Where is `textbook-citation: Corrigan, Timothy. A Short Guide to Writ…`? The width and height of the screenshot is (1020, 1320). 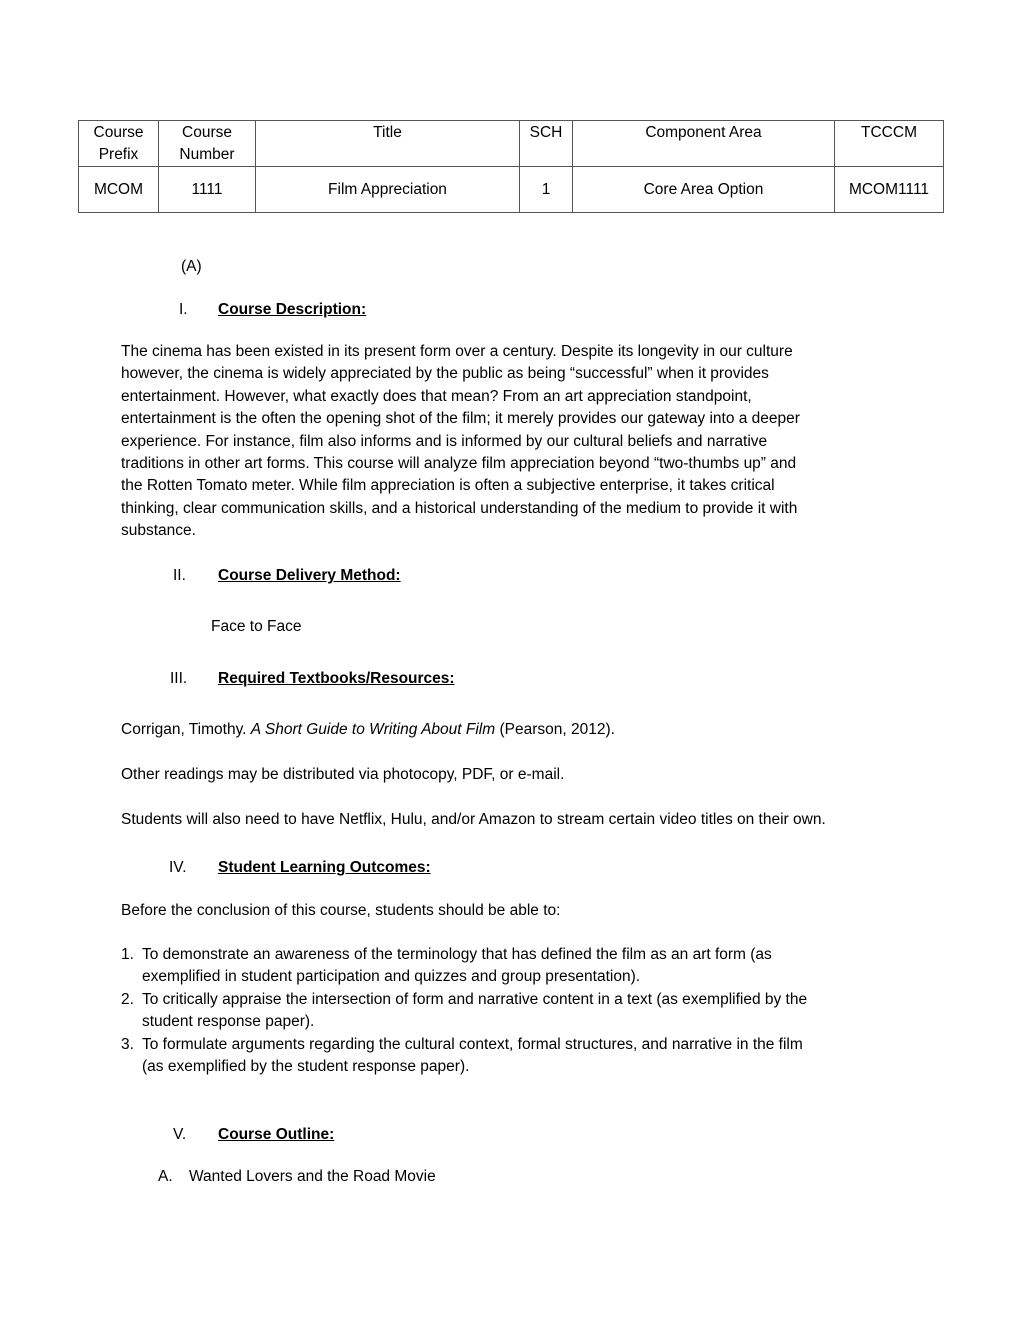
textbook-citation: Corrigan, Timothy. A Short Guide to Writ… is located at coordinates (368, 729).